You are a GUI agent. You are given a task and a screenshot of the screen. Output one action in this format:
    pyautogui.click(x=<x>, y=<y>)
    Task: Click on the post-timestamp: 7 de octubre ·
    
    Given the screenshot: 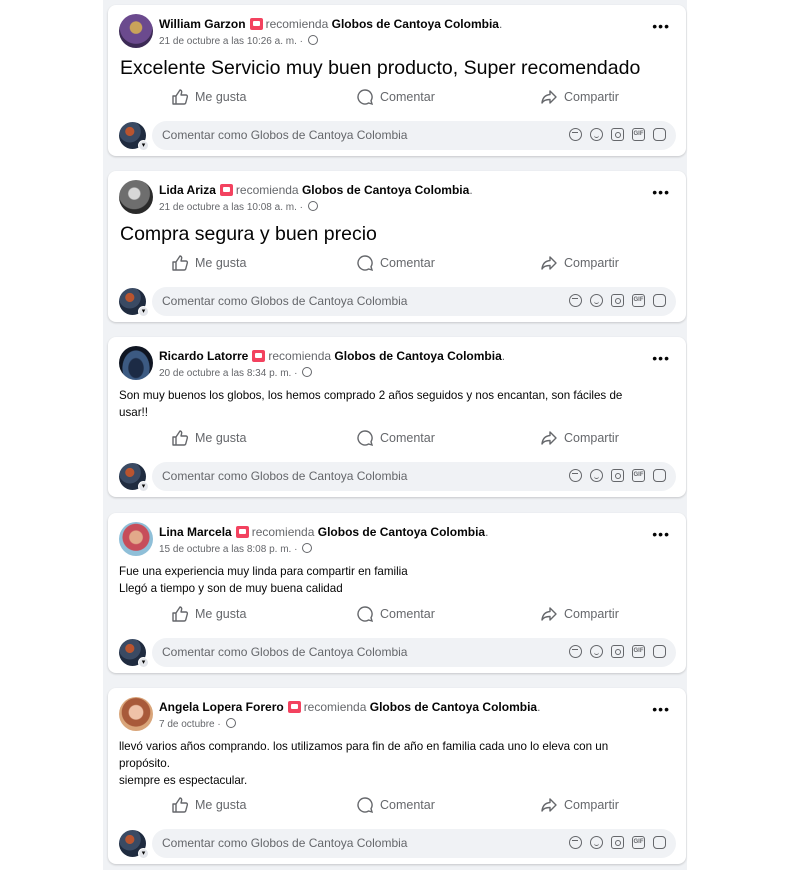 What is the action you would take?
    pyautogui.click(x=197, y=724)
    